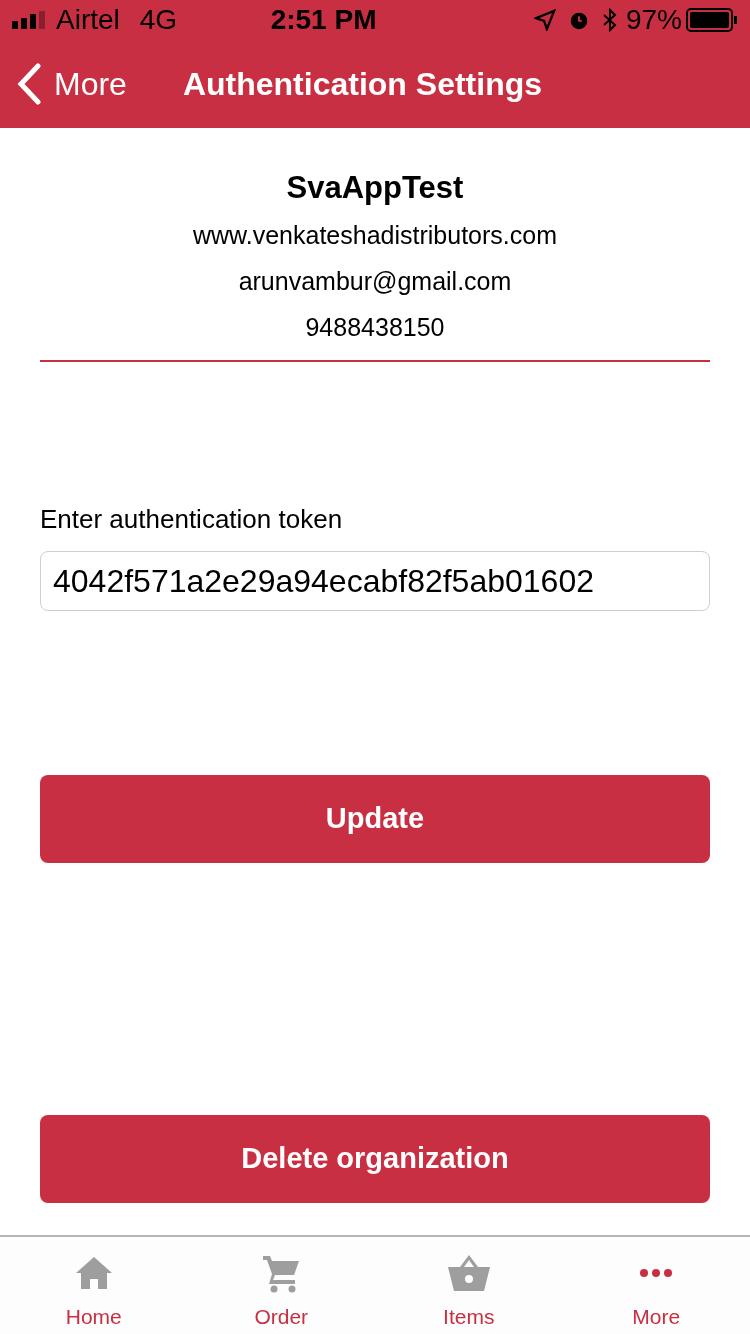 Image resolution: width=750 pixels, height=1334 pixels. What do you see at coordinates (375, 1159) in the screenshot?
I see `delete-button: Delete organization` at bounding box center [375, 1159].